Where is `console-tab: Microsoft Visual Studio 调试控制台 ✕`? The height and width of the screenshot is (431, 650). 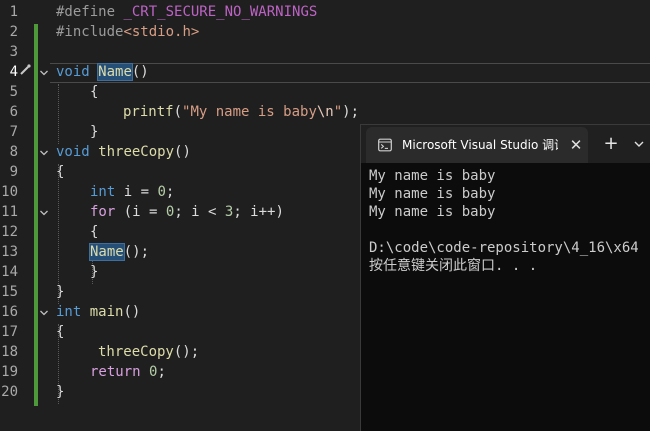 console-tab: Microsoft Visual Studio 调试控制台 ✕ is located at coordinates (477, 145).